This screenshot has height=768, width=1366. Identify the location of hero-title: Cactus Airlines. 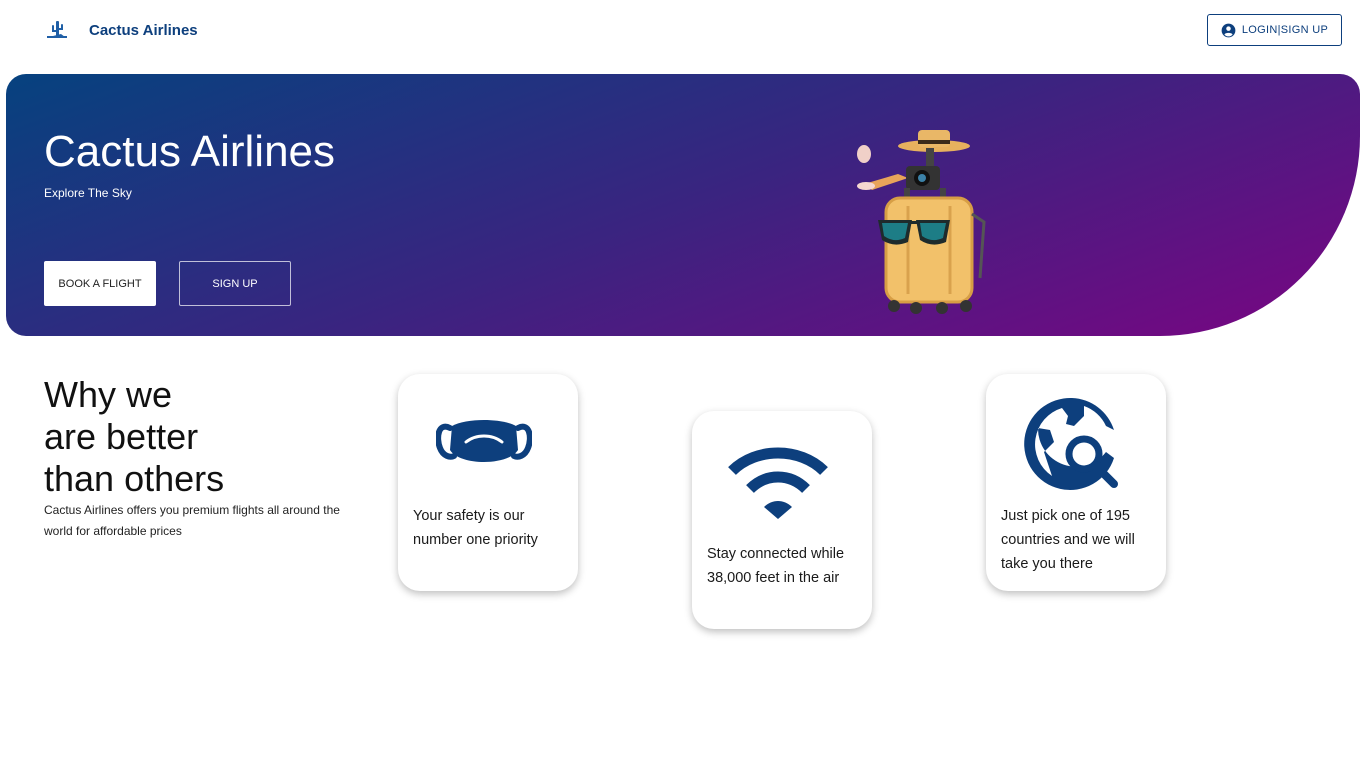
(190, 151).